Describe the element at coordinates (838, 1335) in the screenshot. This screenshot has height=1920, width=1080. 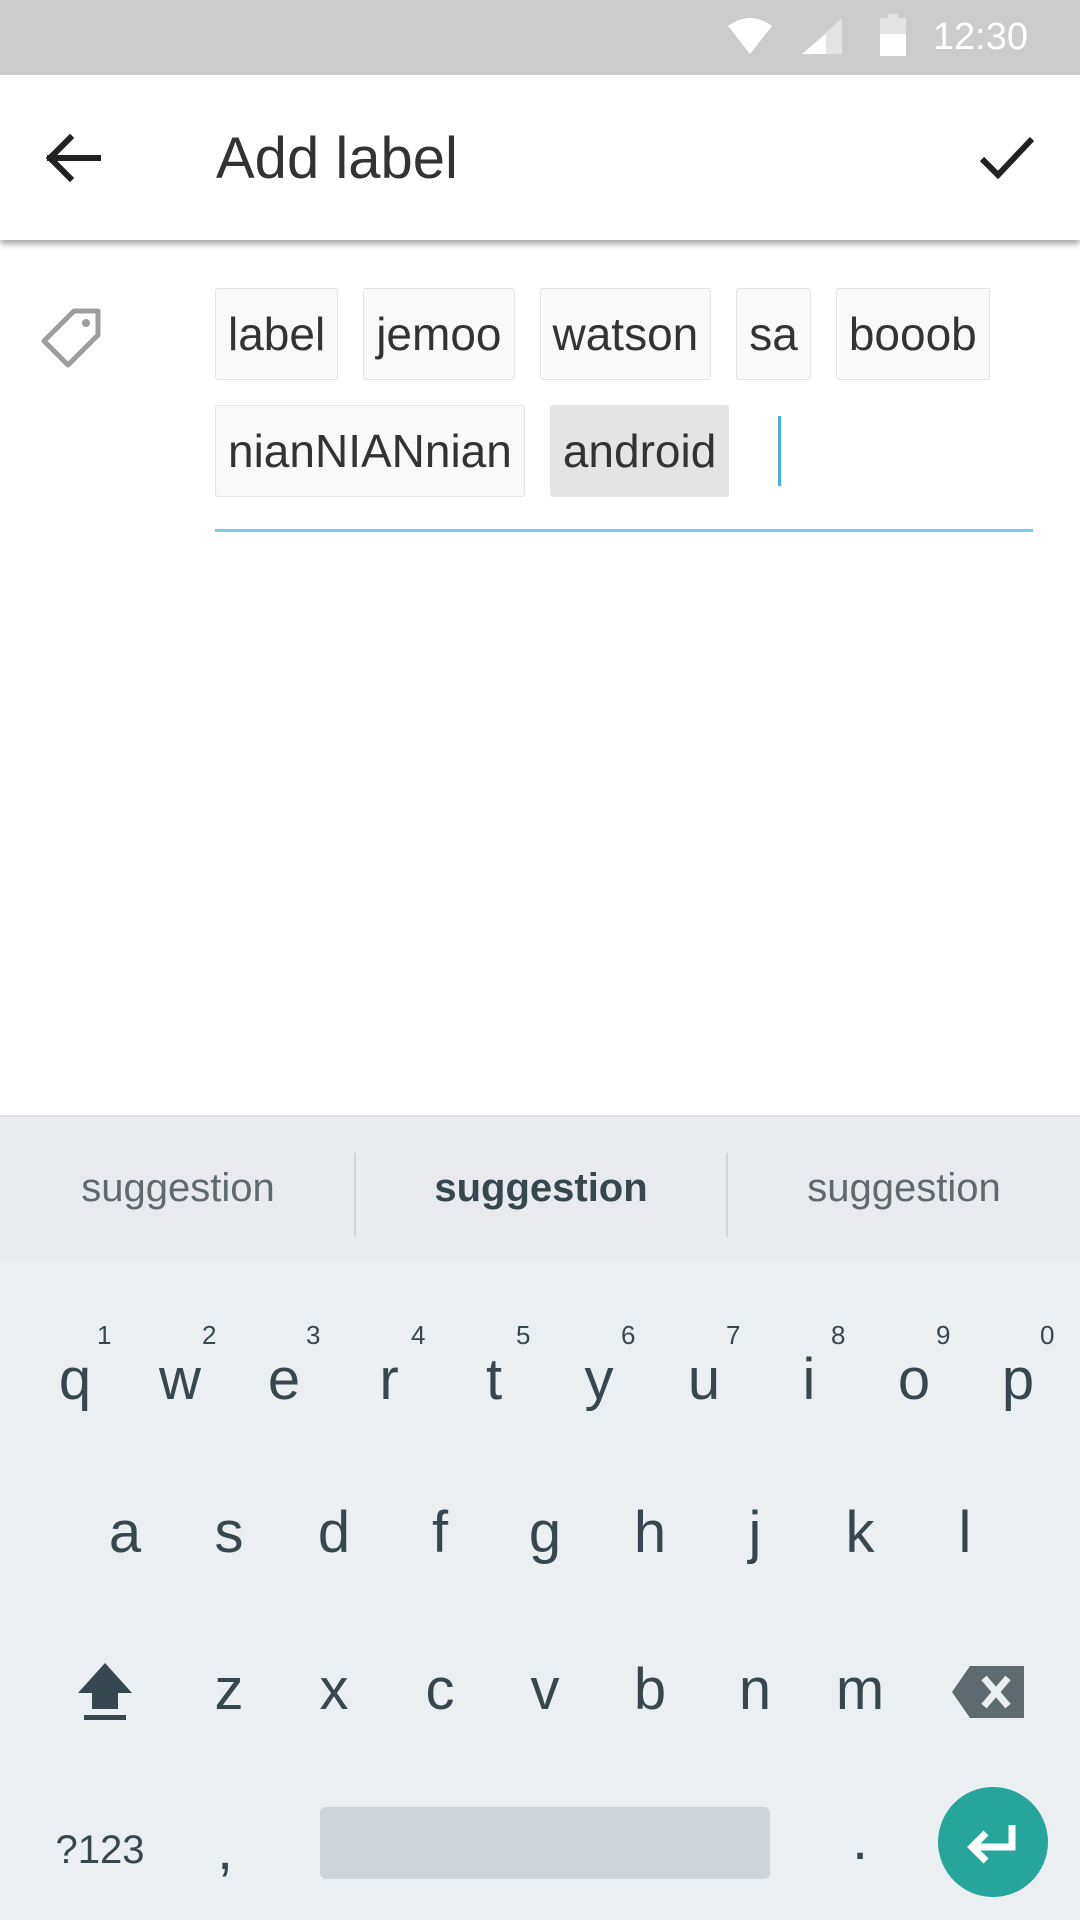
I see `key-number-hint: 8` at that location.